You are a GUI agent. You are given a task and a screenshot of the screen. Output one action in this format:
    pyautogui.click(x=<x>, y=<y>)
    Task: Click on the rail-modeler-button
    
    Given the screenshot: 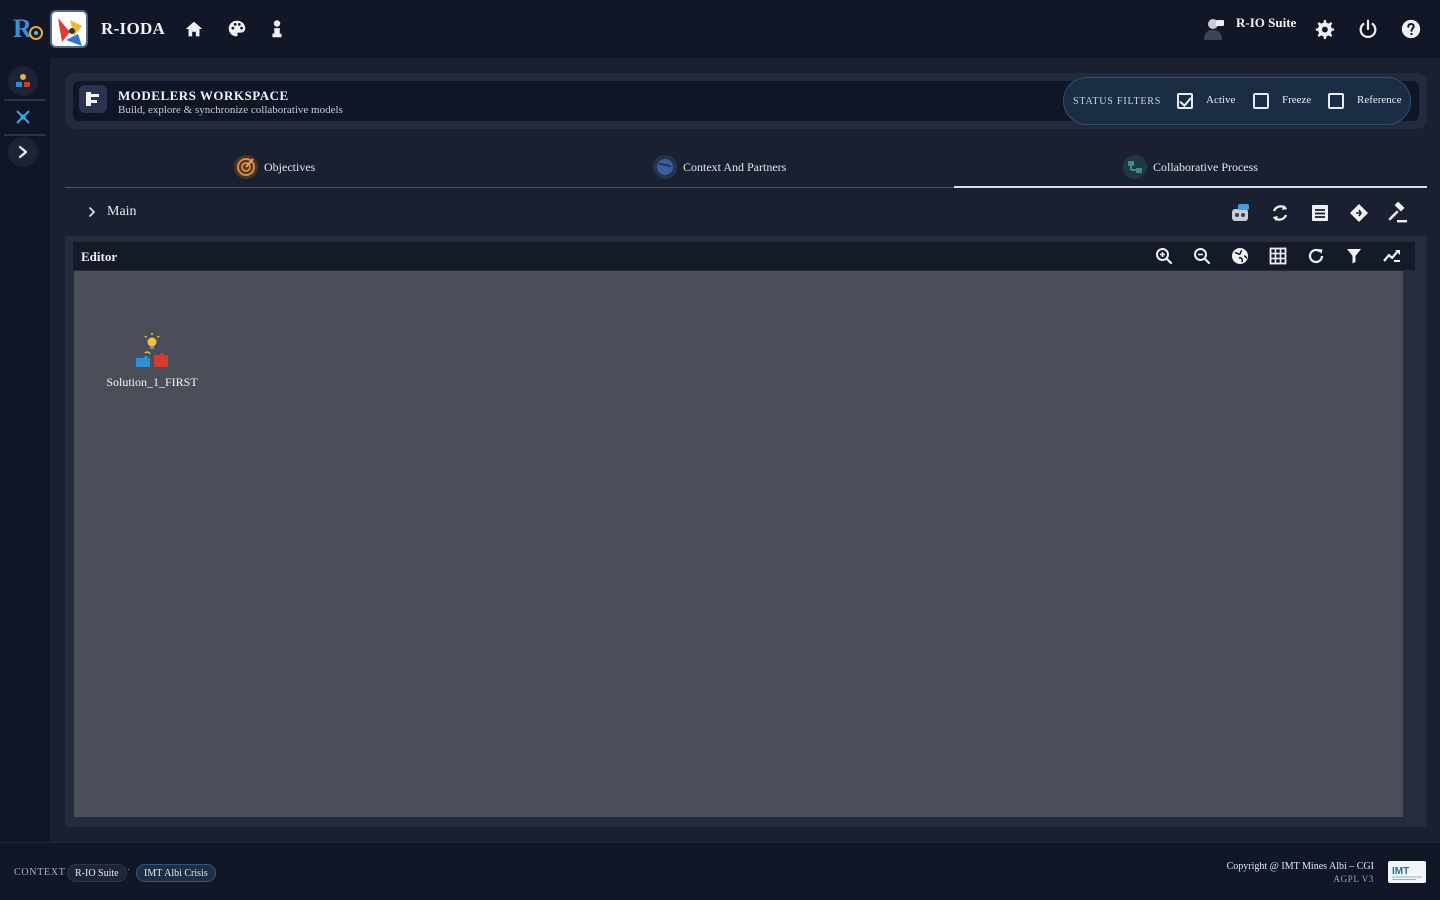 What is the action you would take?
    pyautogui.click(x=23, y=81)
    